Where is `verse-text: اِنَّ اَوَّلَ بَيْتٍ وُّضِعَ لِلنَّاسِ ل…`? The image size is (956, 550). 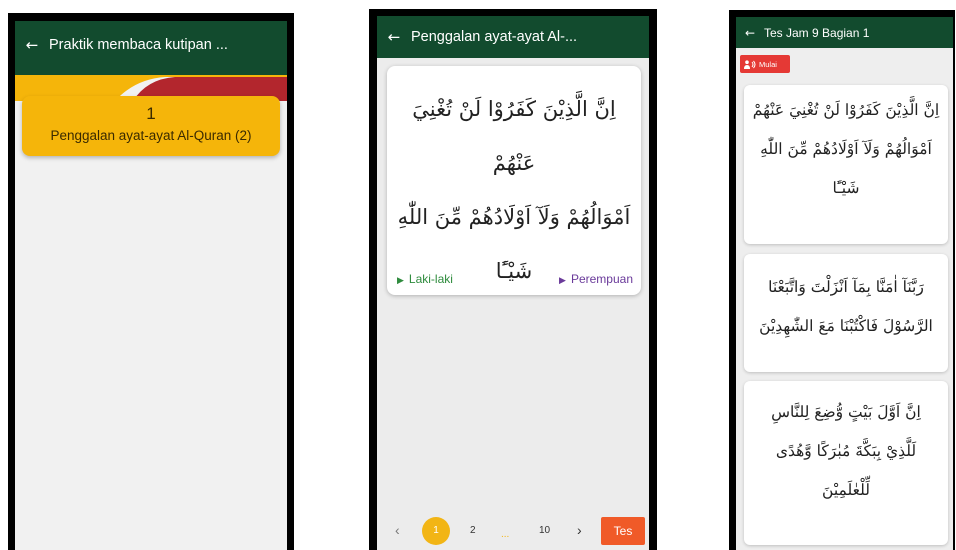 verse-text: اِنَّ اَوَّلَ بَيْتٍ وُّضِعَ لِلنَّاسِ ل… is located at coordinates (846, 445).